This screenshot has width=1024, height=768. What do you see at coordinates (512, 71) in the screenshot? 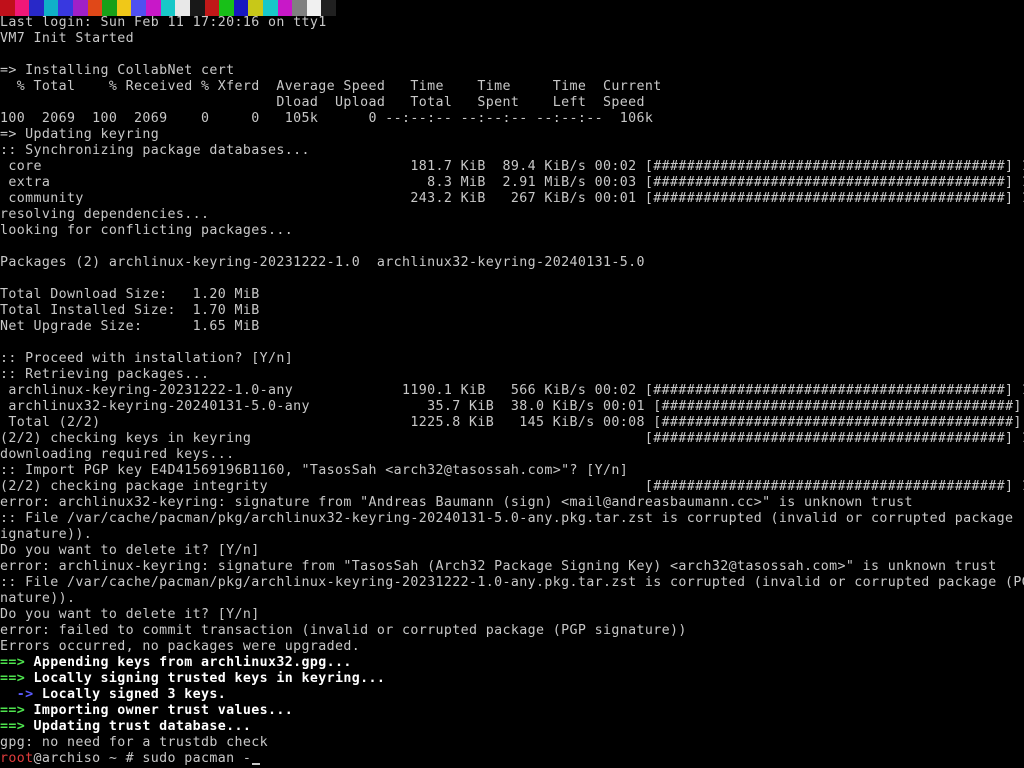
I see `terminal-line: => Installing CollabNet cert` at bounding box center [512, 71].